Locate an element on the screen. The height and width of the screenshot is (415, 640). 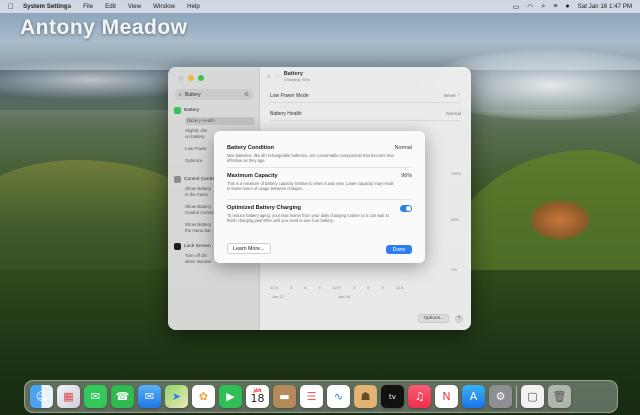
sidebar-item-battery: Battery is located at coordinates (215, 110).